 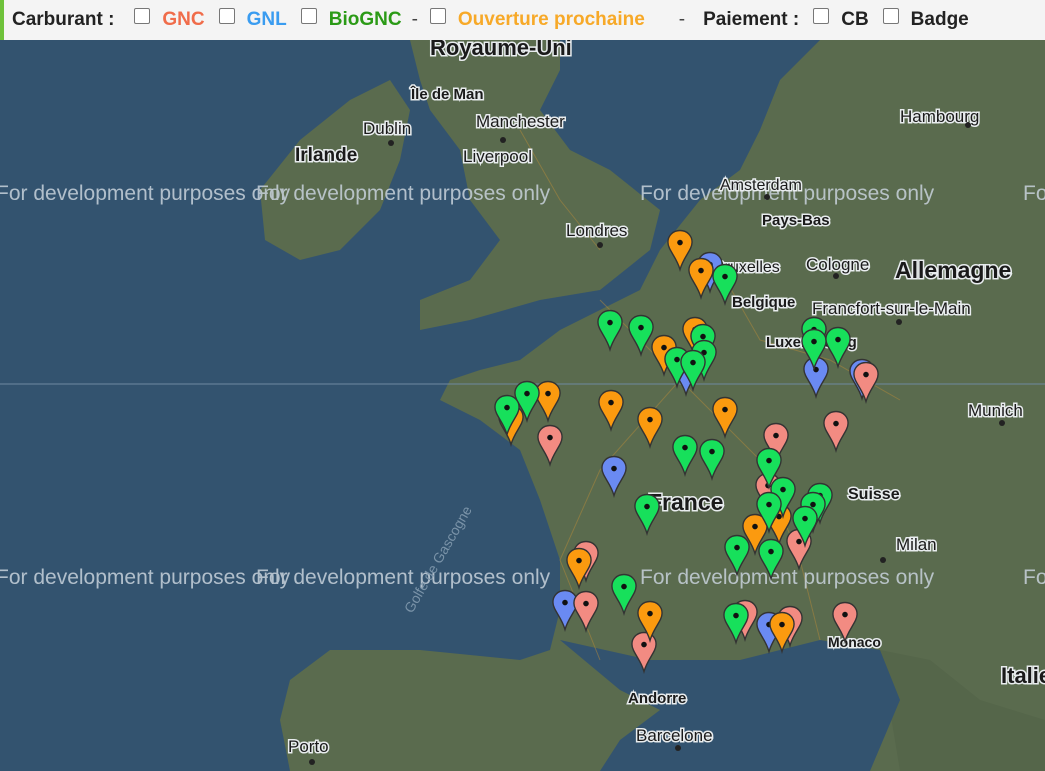 I want to click on badge-option-label: Badge, so click(x=940, y=20).